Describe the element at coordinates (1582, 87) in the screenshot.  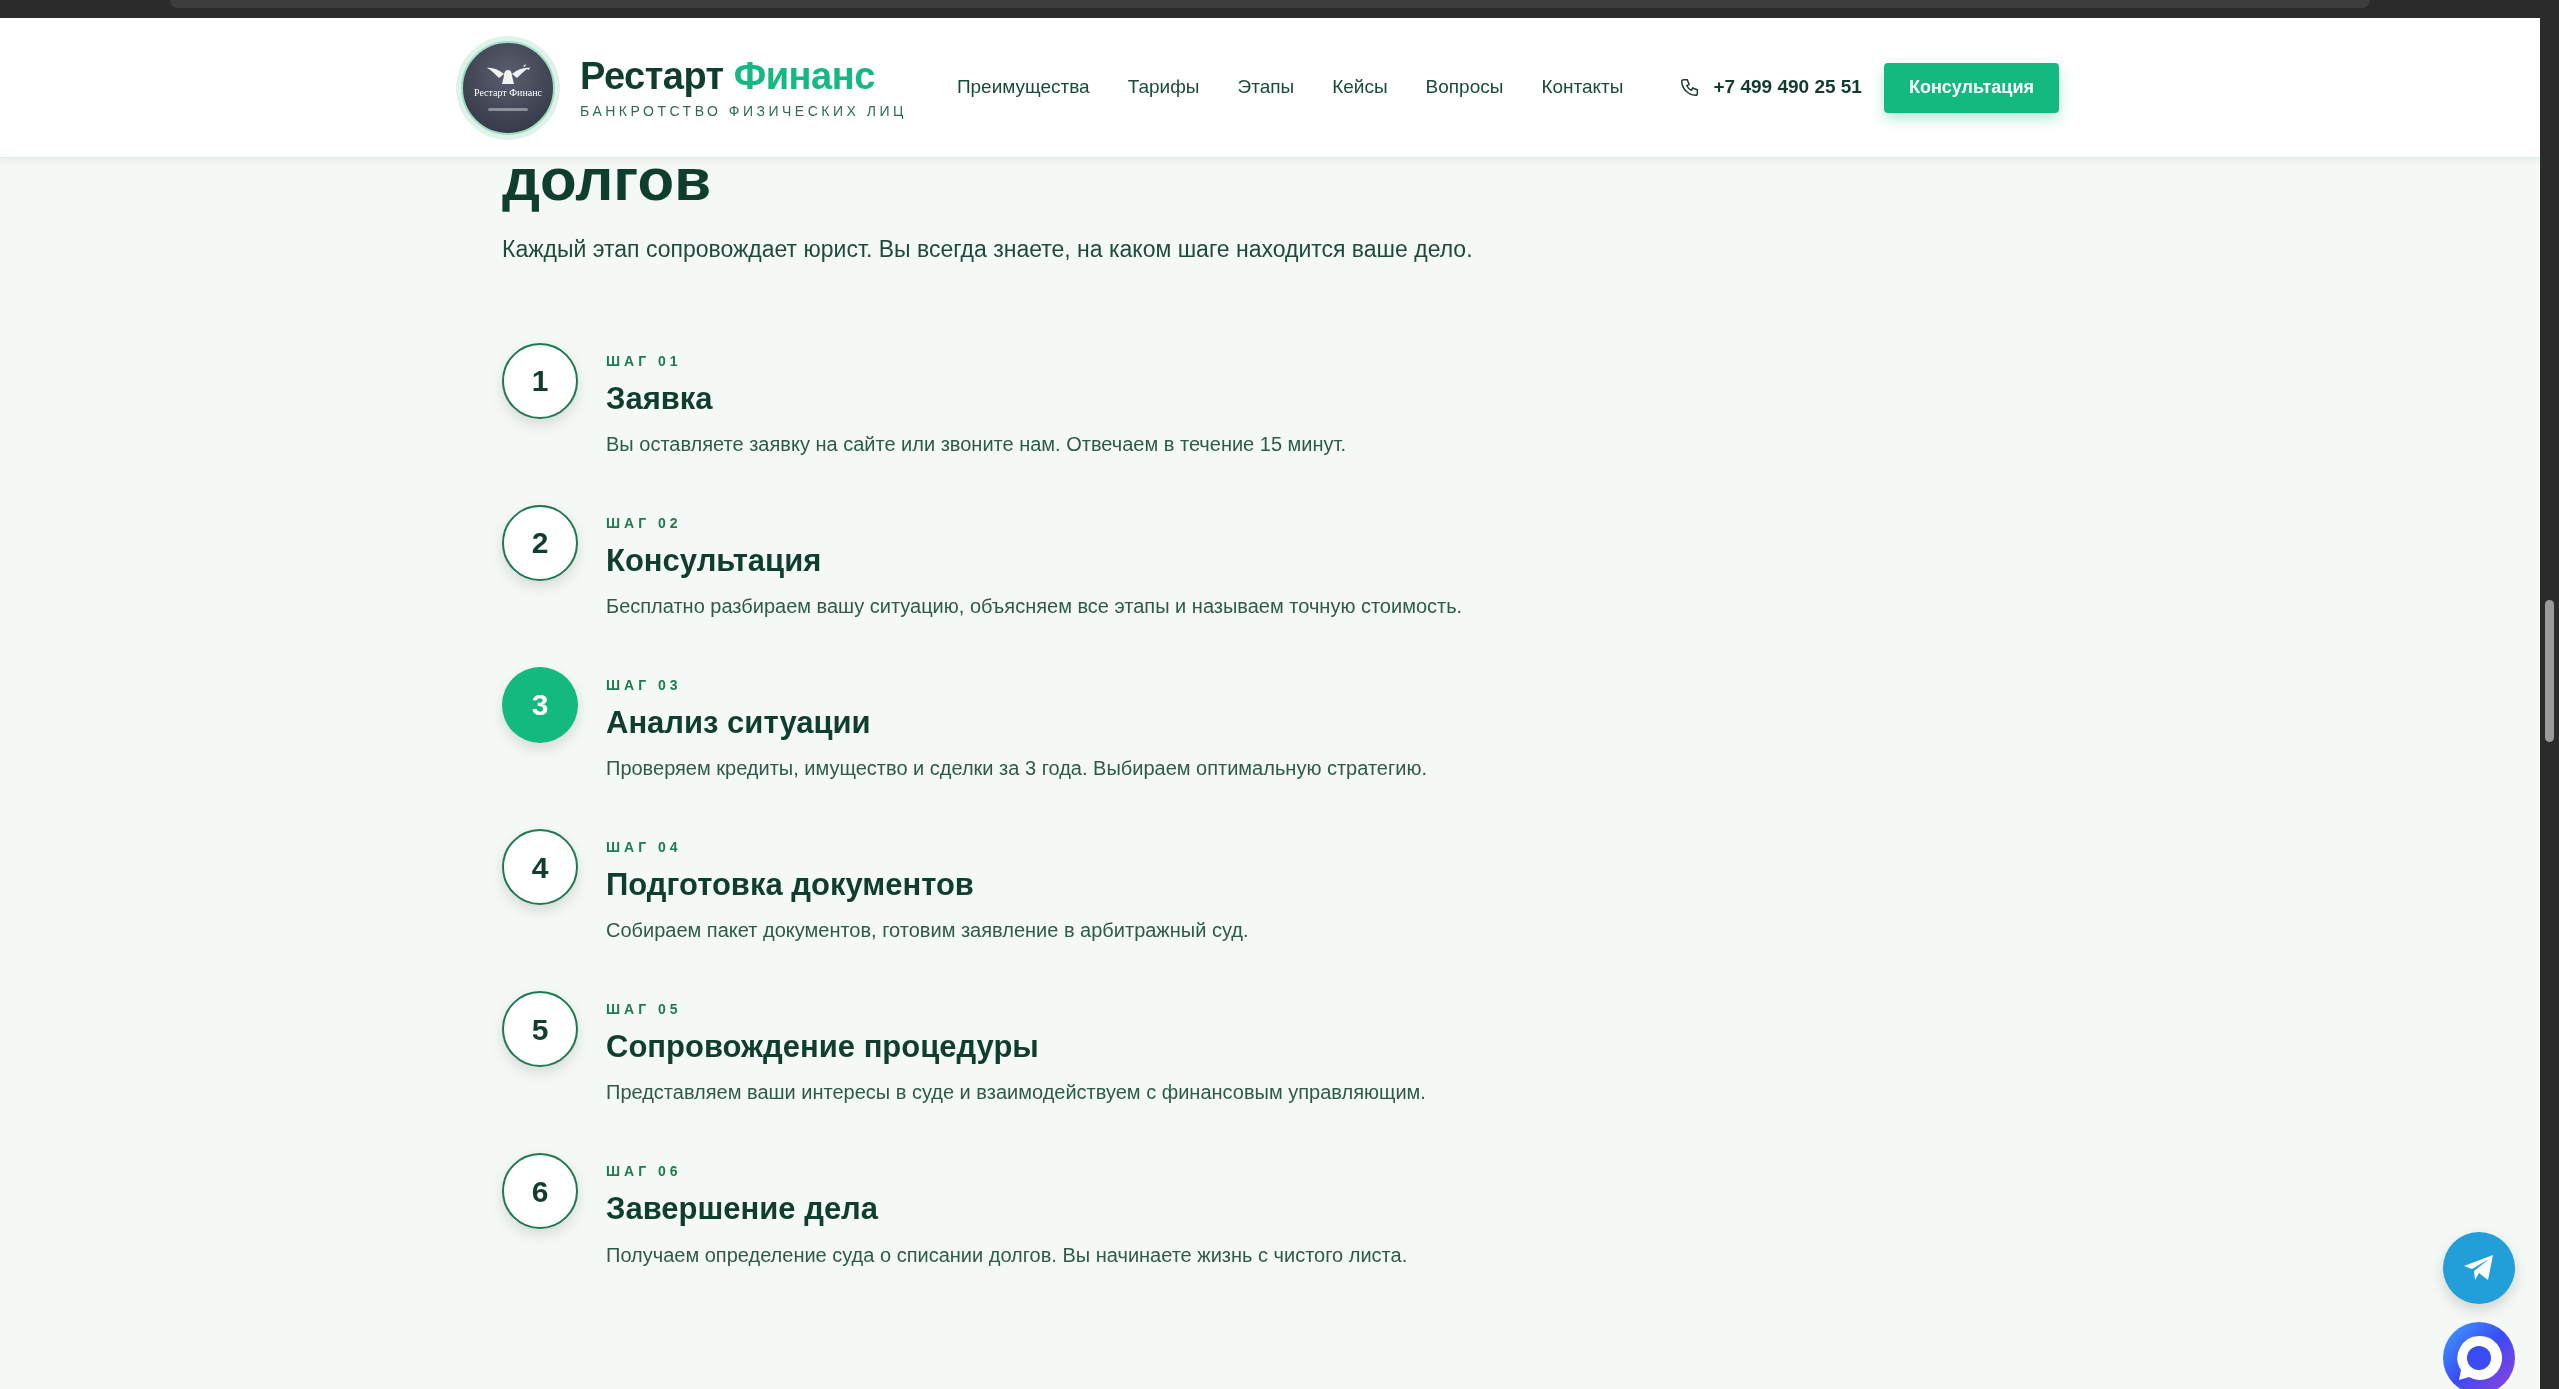
I see `nav-link: Контакты` at that location.